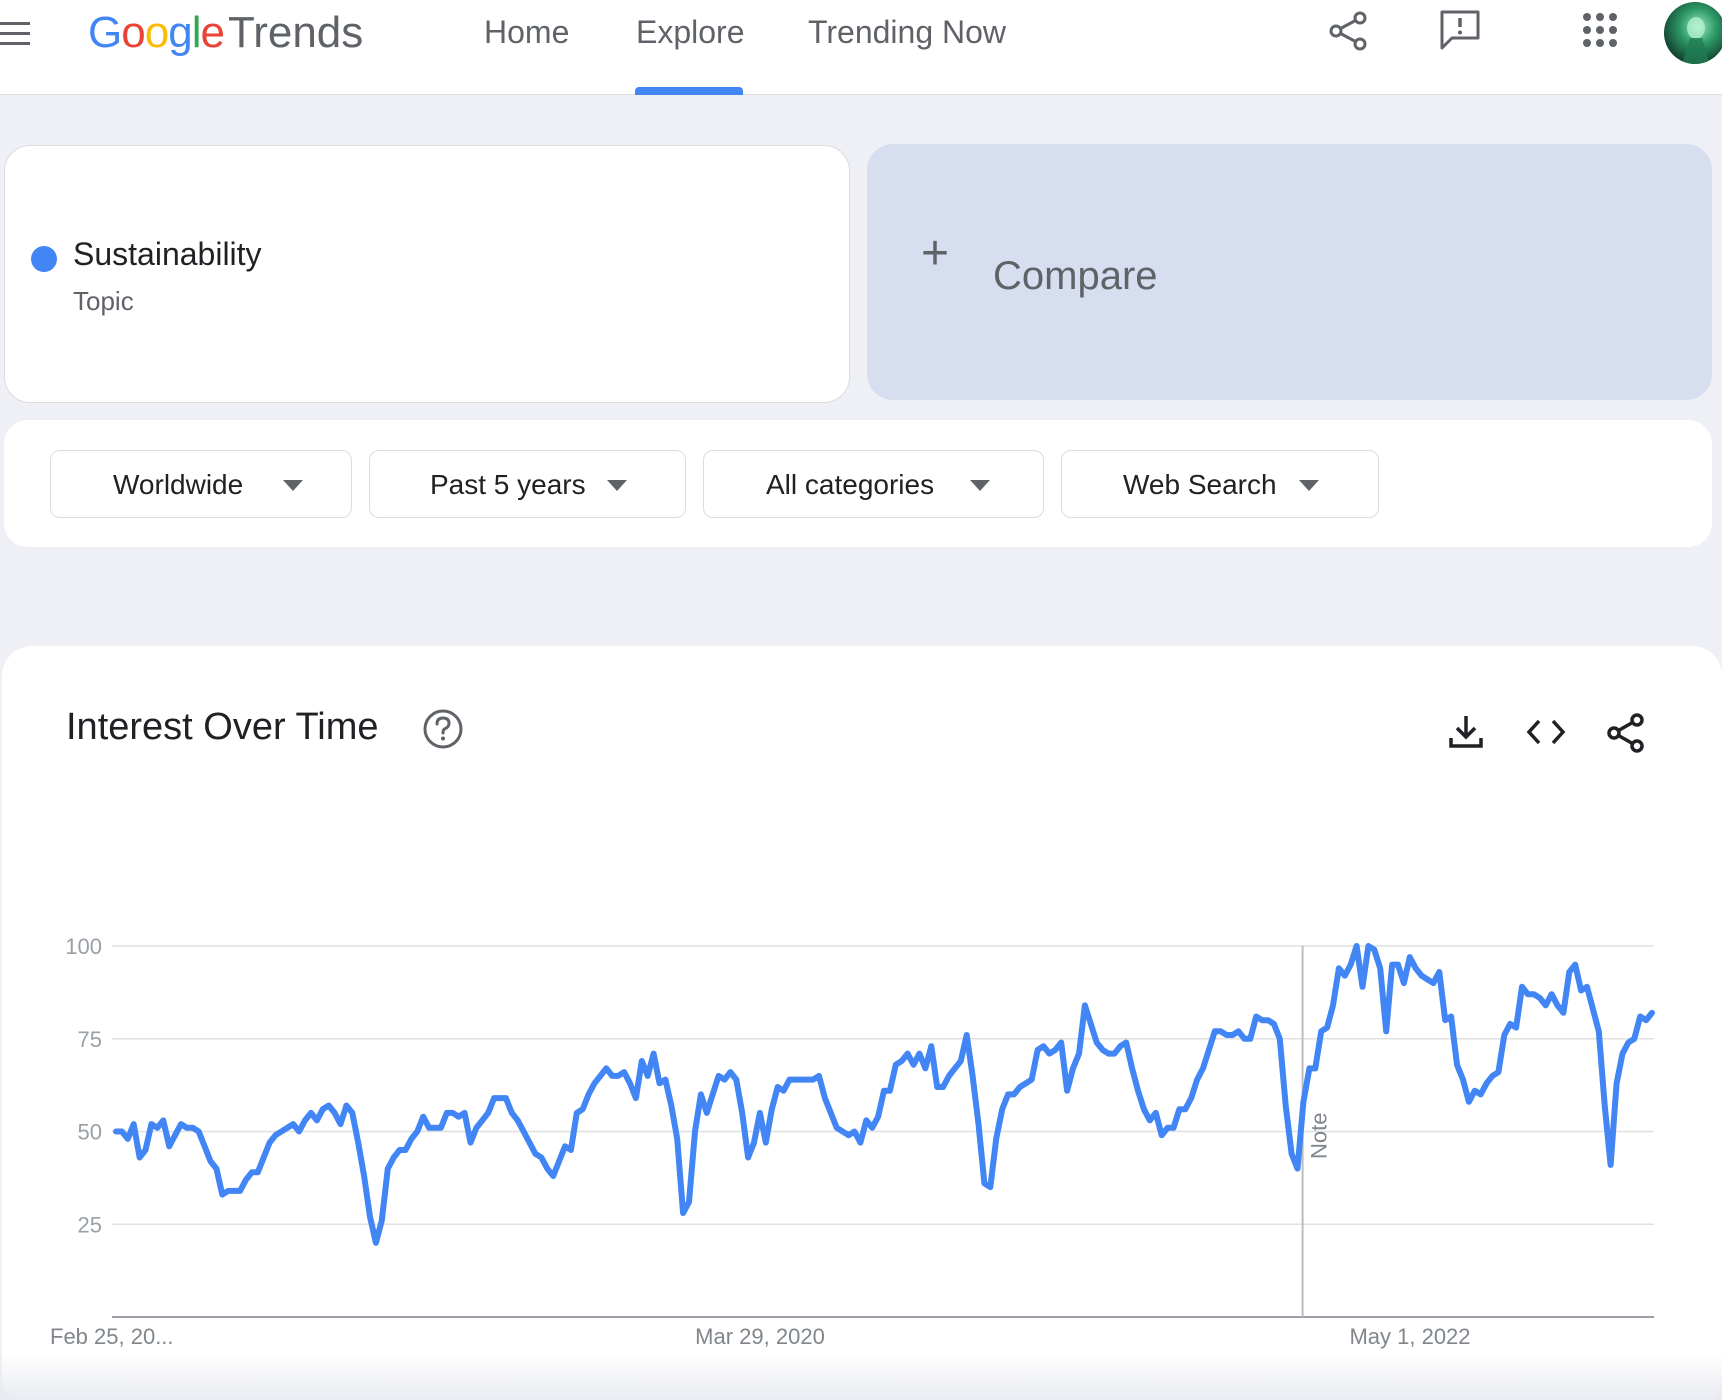 The width and height of the screenshot is (1722, 1400). What do you see at coordinates (1600, 30) in the screenshot?
I see `apps-grid-icon` at bounding box center [1600, 30].